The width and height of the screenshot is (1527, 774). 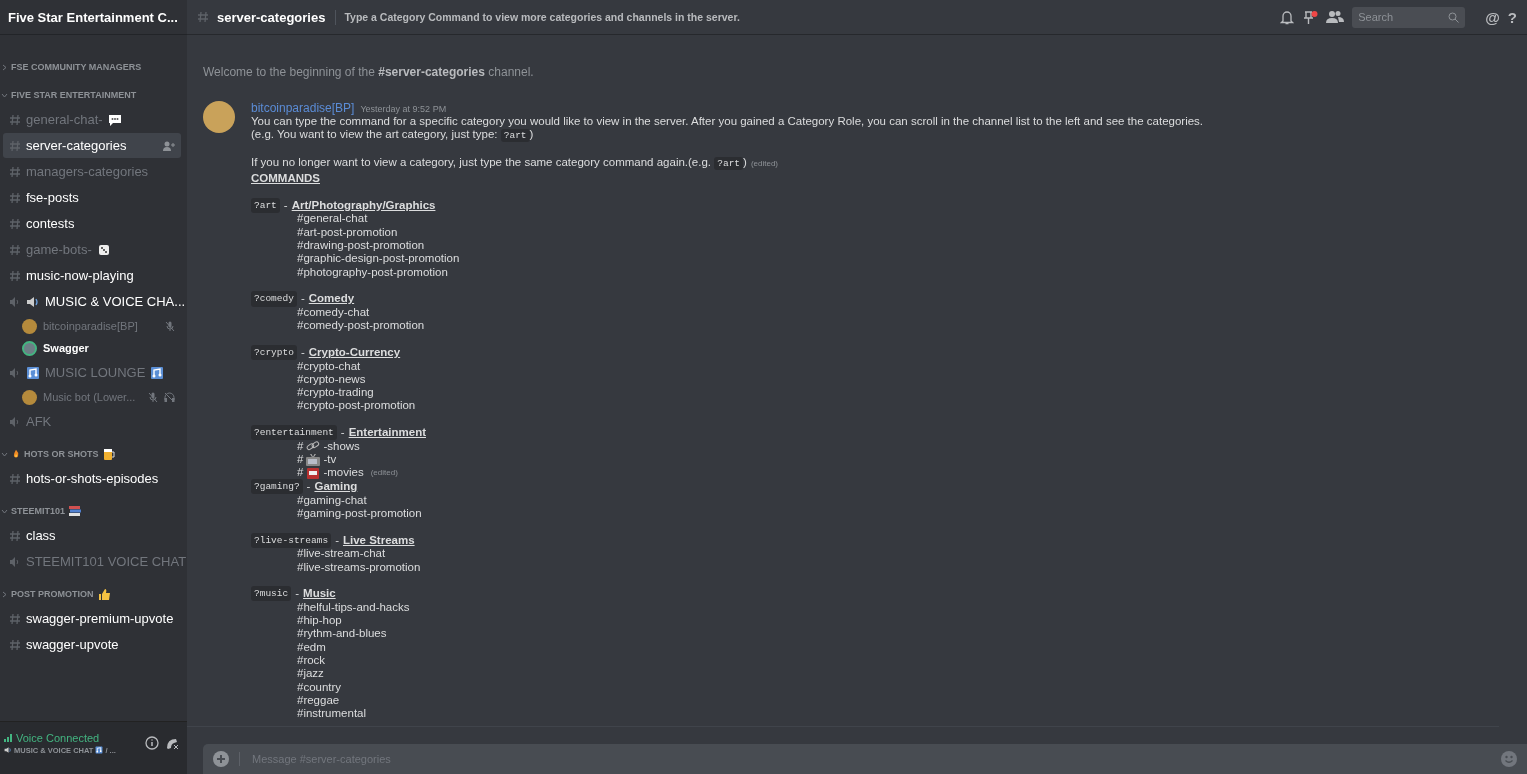 I want to click on channel-mention: #crypto-news, so click(x=331, y=379).